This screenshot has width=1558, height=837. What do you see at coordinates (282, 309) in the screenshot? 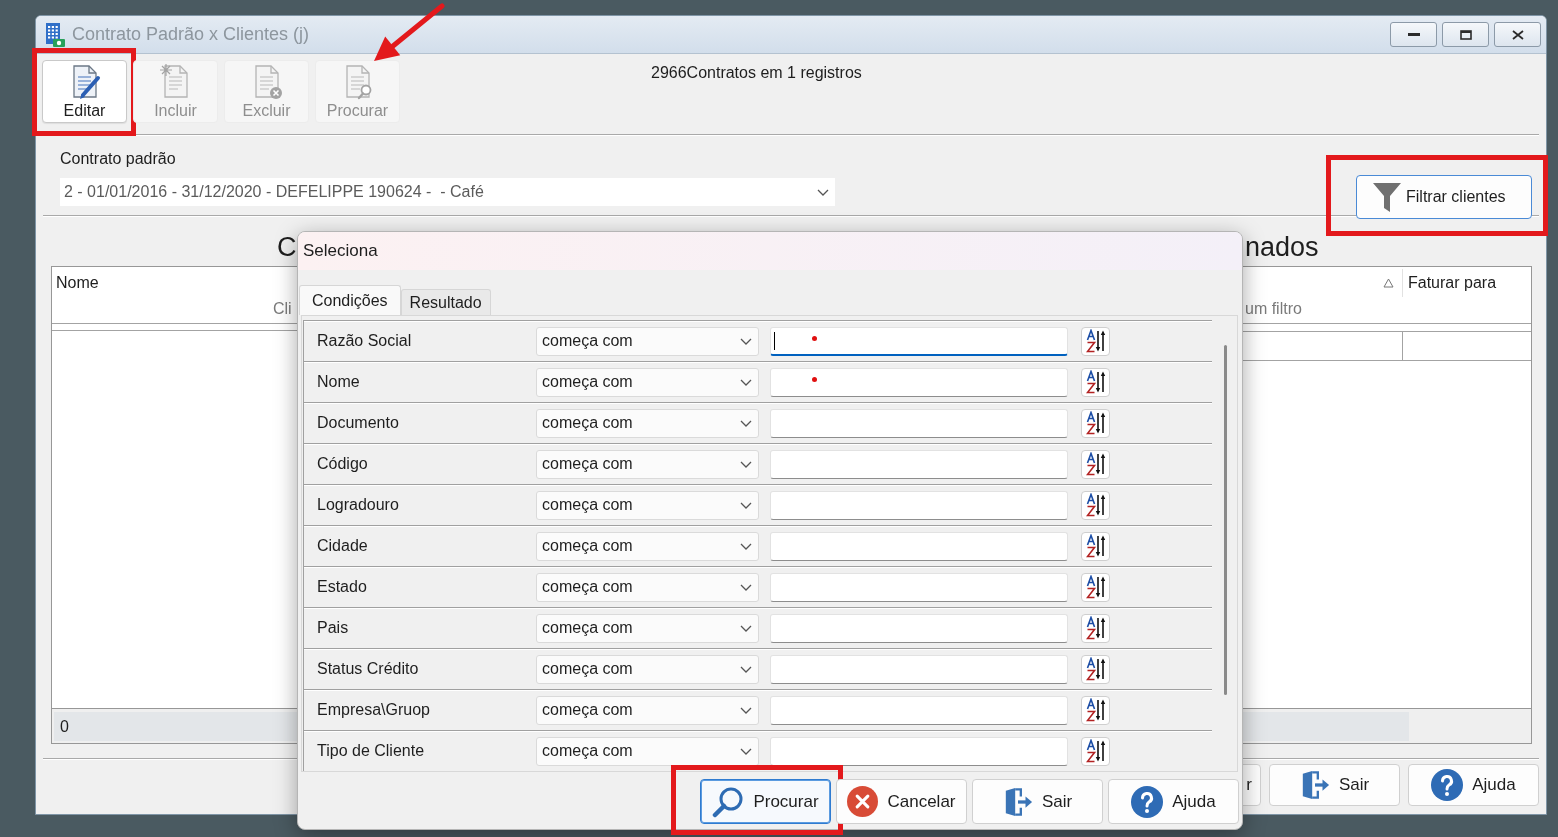
I see `filter-hint: Cli` at bounding box center [282, 309].